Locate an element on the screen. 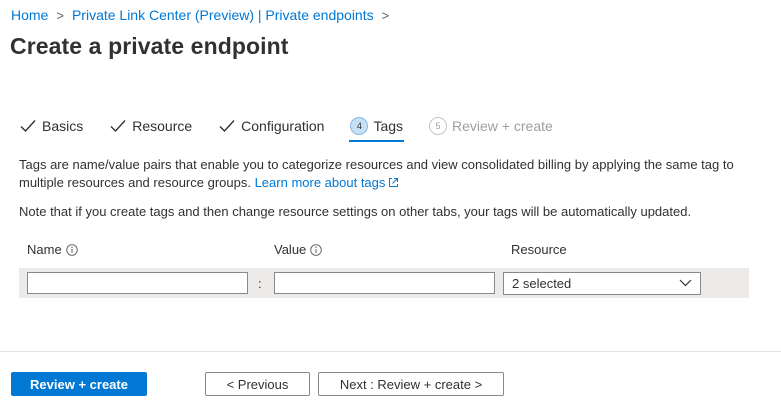 The height and width of the screenshot is (410, 781). next-review-create-button: Next : Review + create > is located at coordinates (411, 384).